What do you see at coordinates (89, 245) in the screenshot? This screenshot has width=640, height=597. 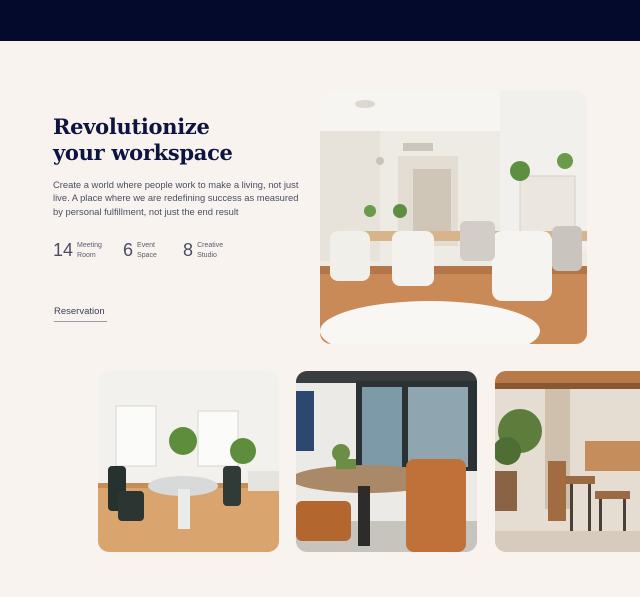 I see `stat-label-line1: Meeting` at bounding box center [89, 245].